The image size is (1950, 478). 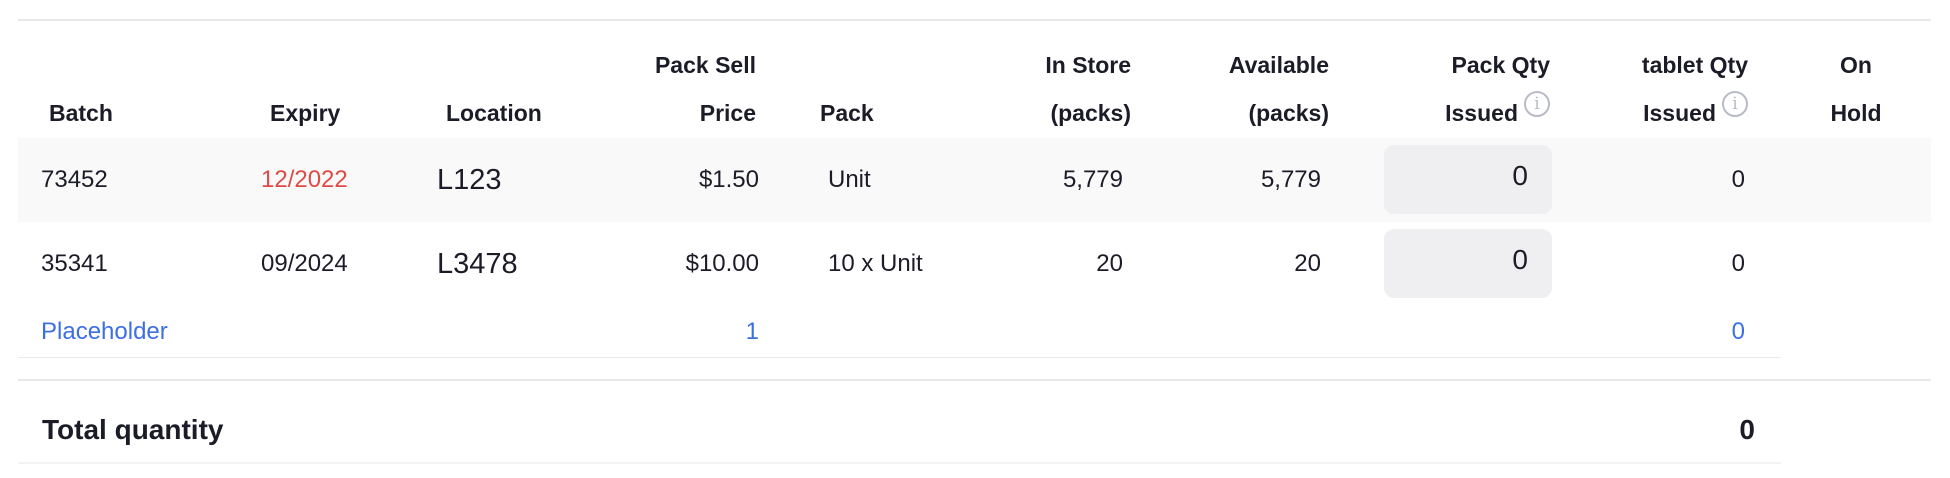 What do you see at coordinates (133, 429) in the screenshot?
I see `total-label: Total quantity` at bounding box center [133, 429].